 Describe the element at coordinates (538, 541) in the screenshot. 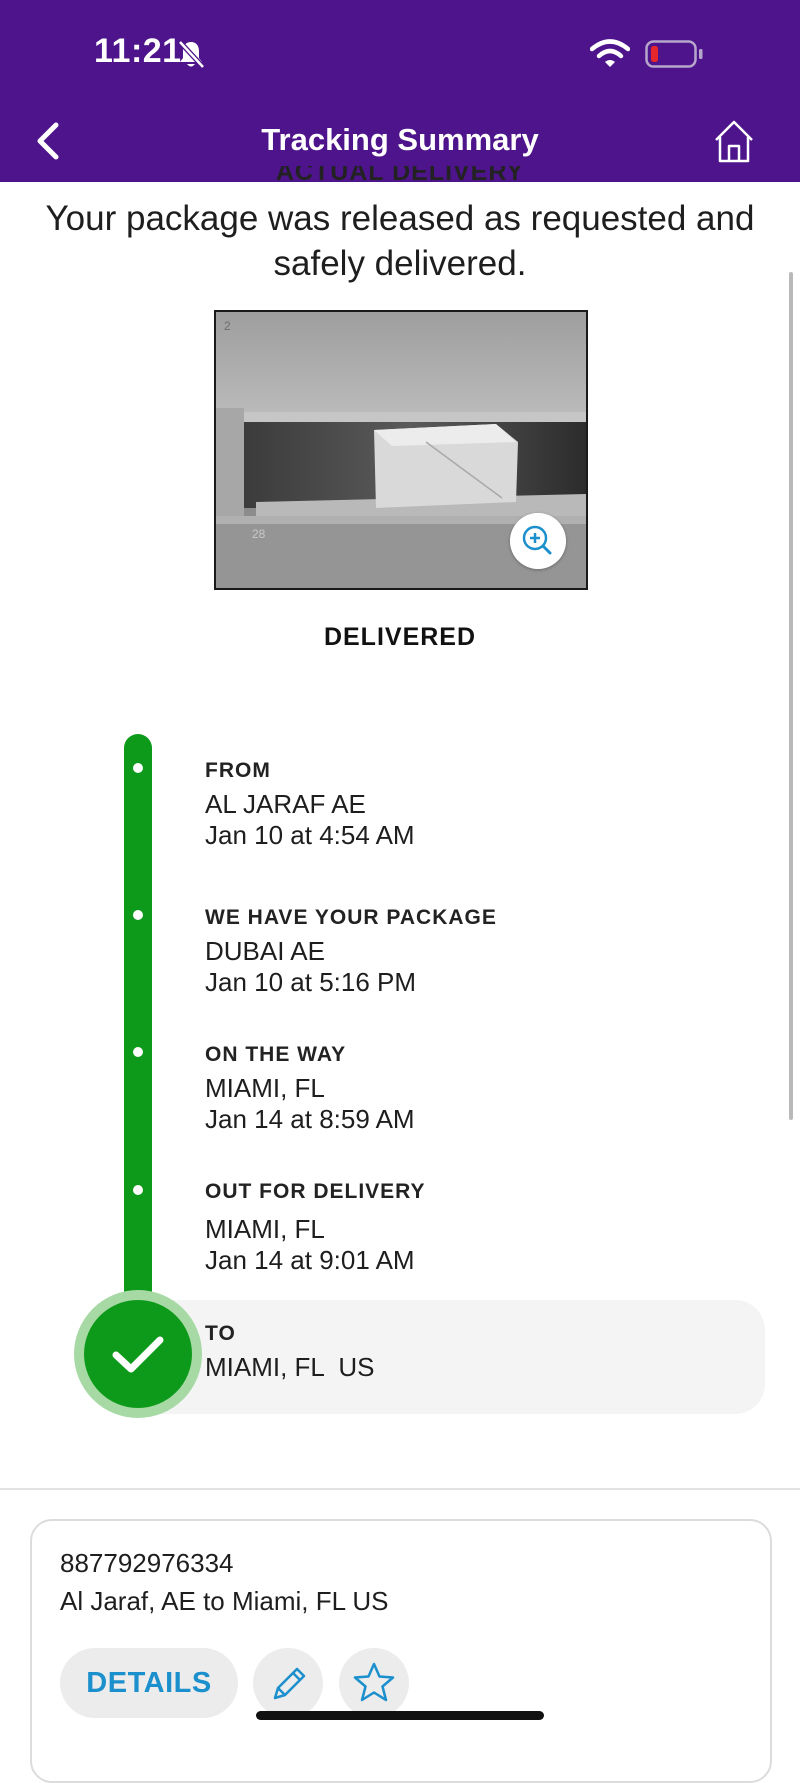

I see `zoom-in-icon` at that location.